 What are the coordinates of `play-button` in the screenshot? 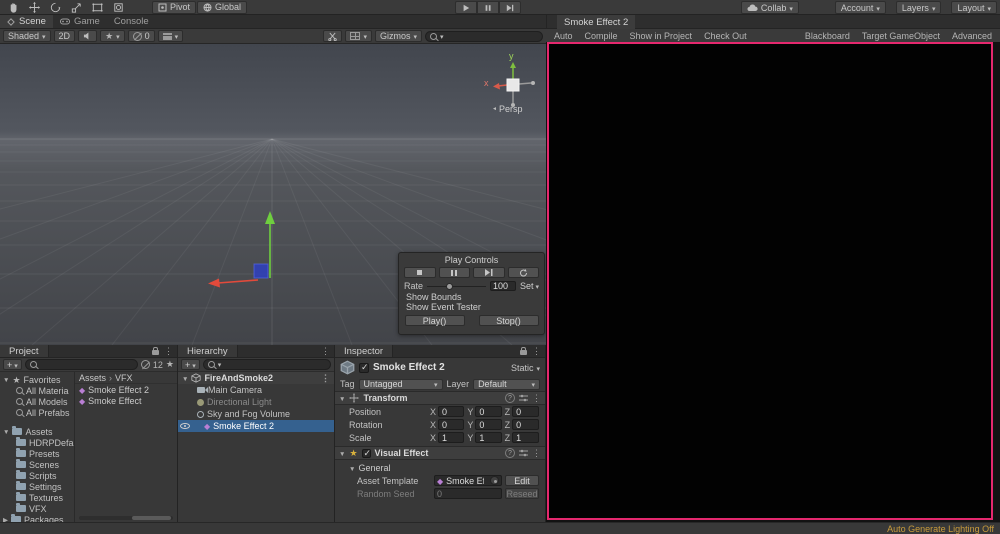 It's located at (466, 7).